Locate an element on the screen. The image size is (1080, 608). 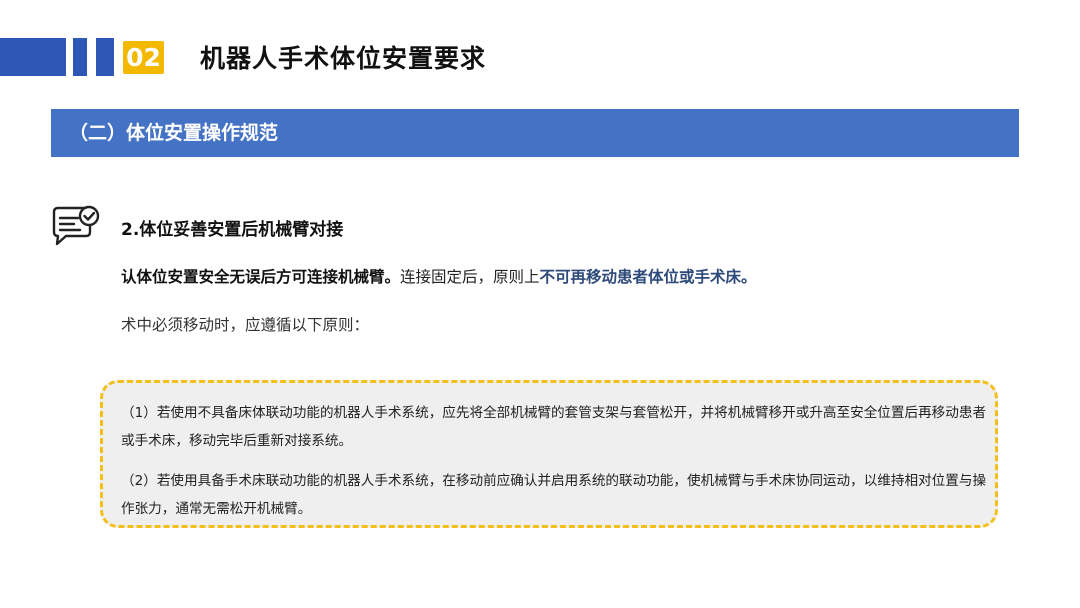
intro-plain-text: 连接固定后，原则上 is located at coordinates (470, 277).